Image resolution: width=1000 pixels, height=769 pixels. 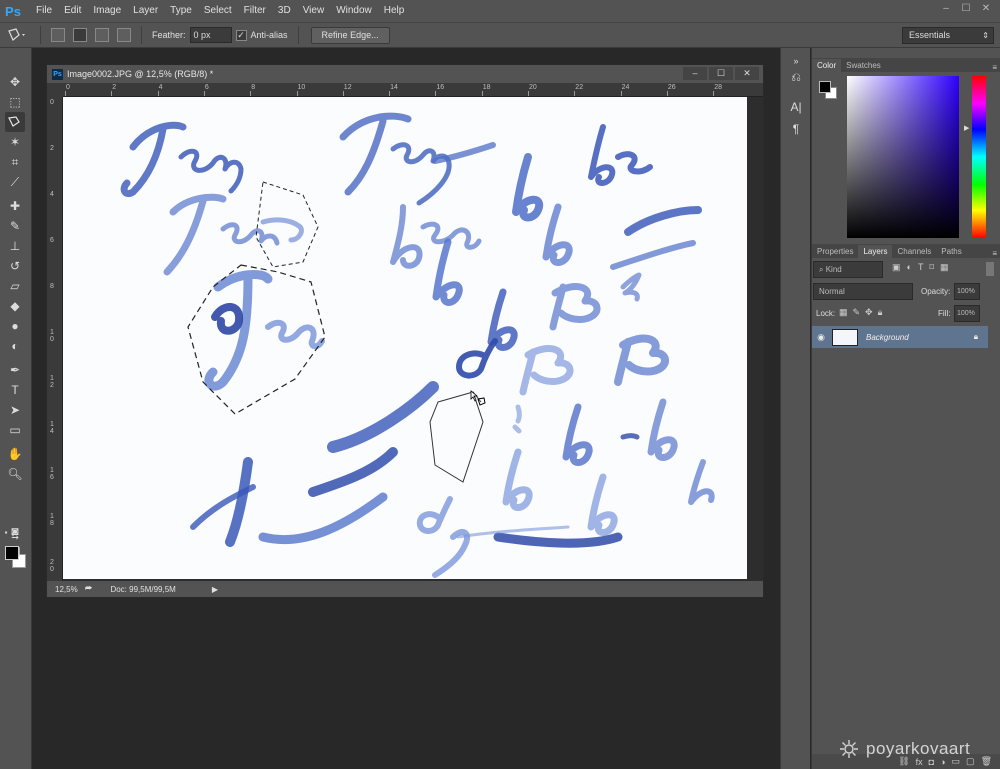 What do you see at coordinates (145, 11) in the screenshot?
I see `menu-layer: Layer` at bounding box center [145, 11].